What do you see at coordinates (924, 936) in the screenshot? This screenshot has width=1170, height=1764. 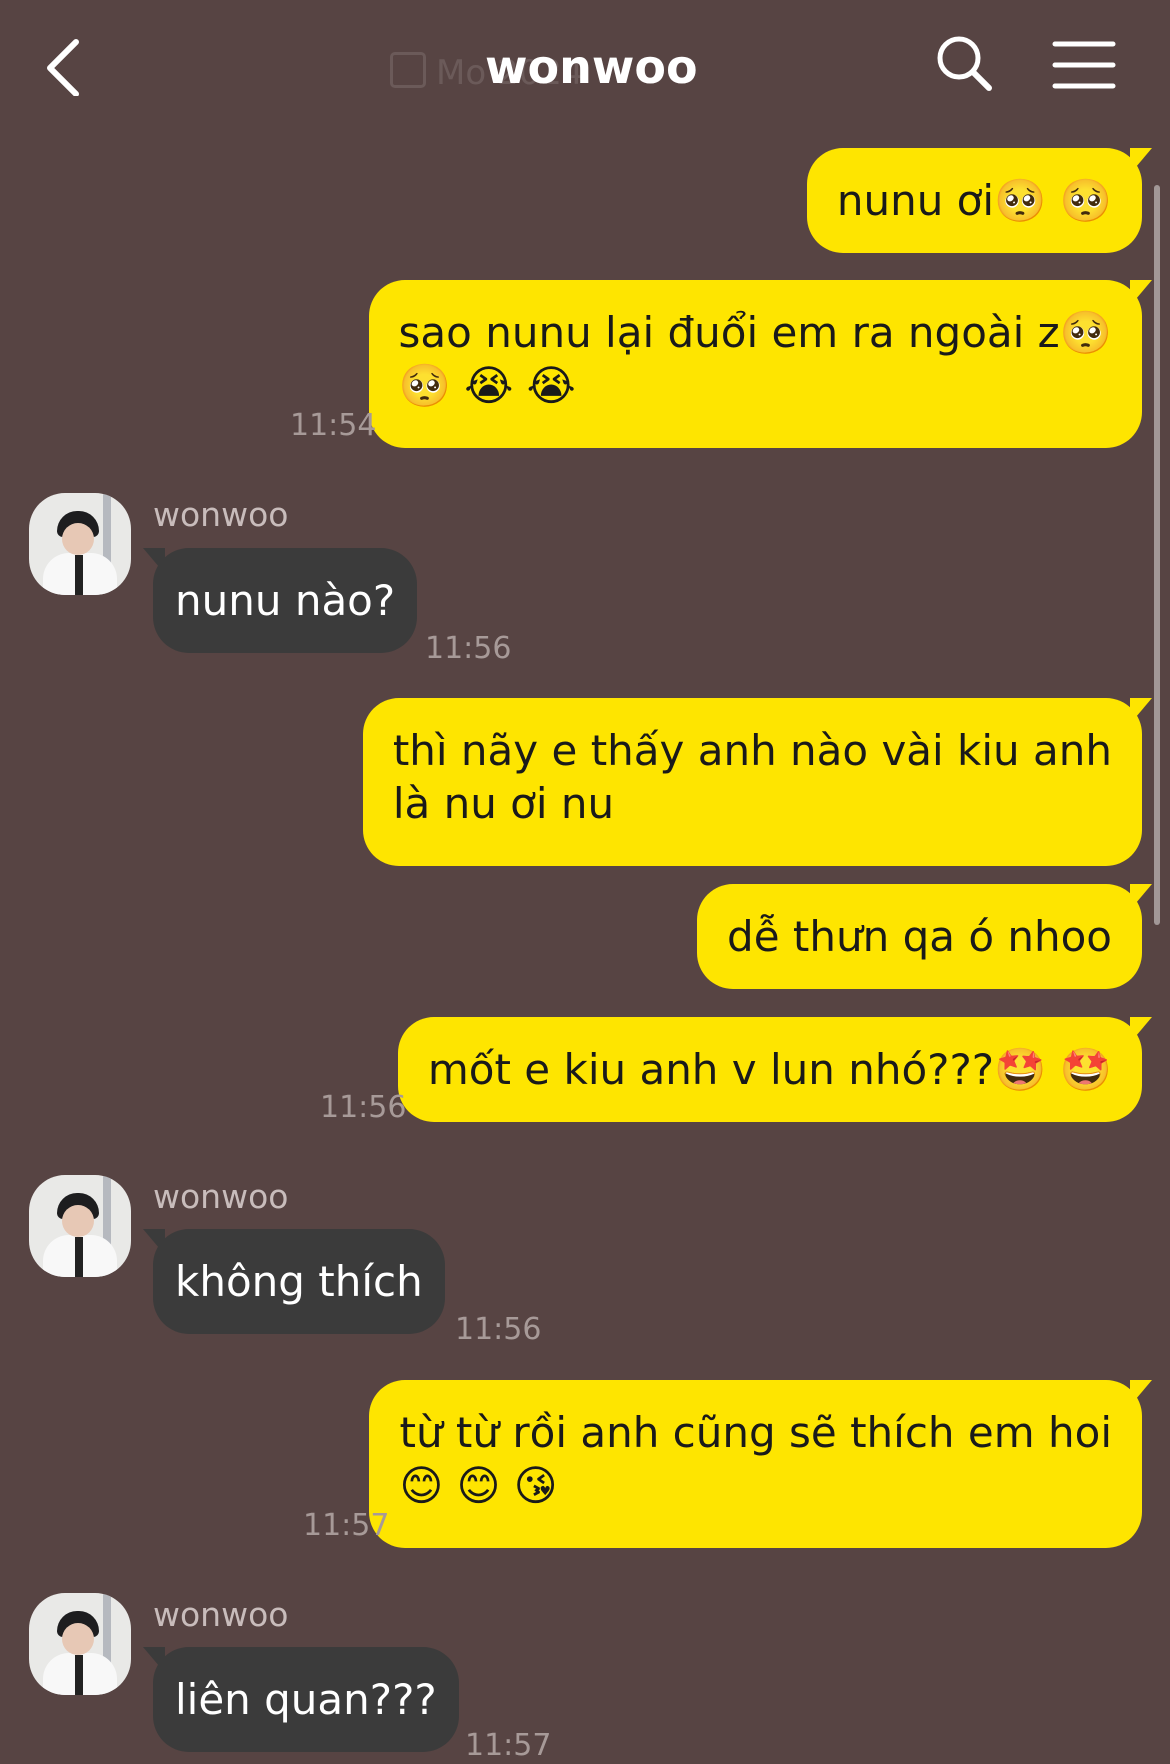 I see `sent-message-bubble: dễ thưn qa ó nhoo` at bounding box center [924, 936].